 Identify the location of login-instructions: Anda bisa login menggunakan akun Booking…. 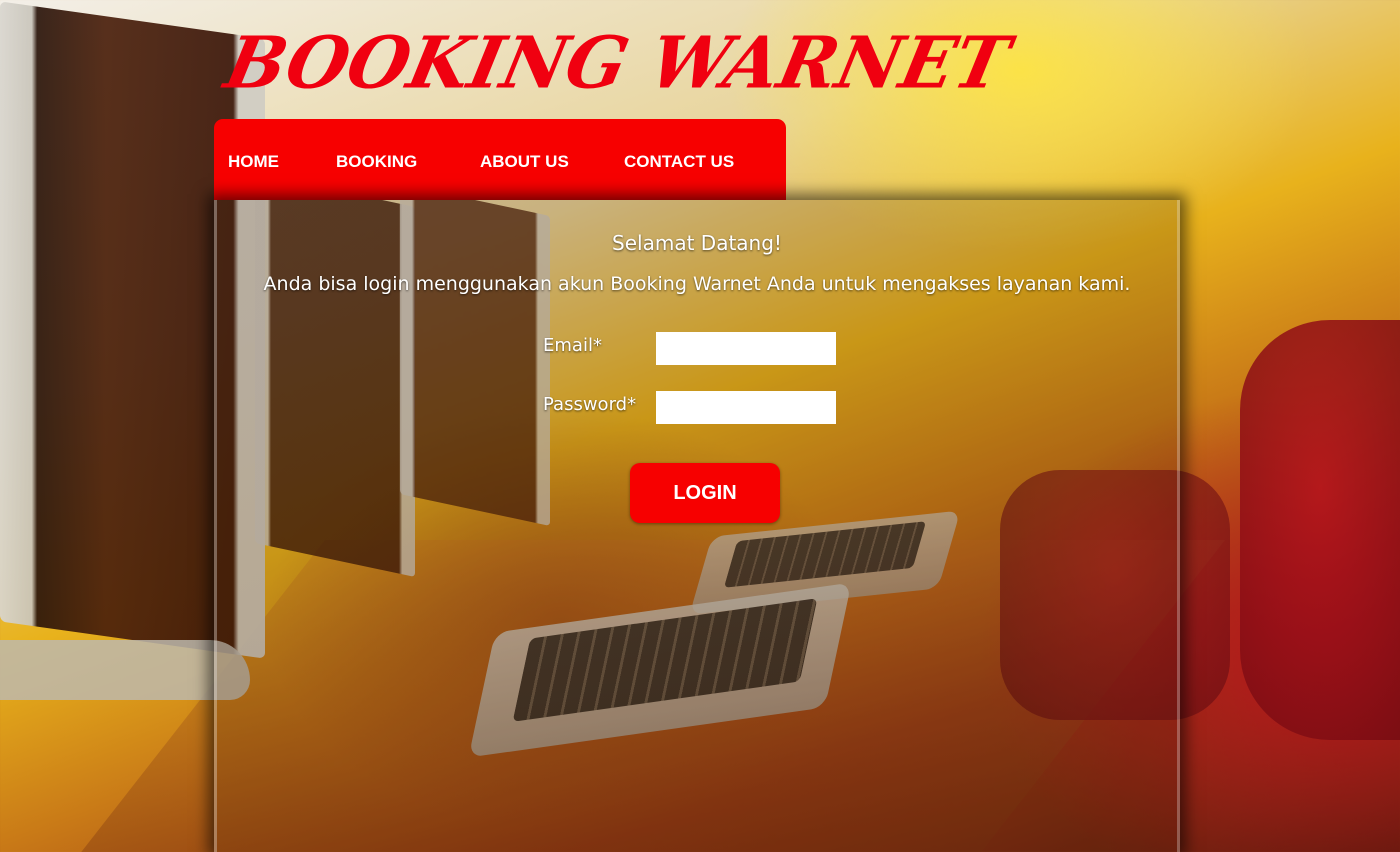
(697, 284).